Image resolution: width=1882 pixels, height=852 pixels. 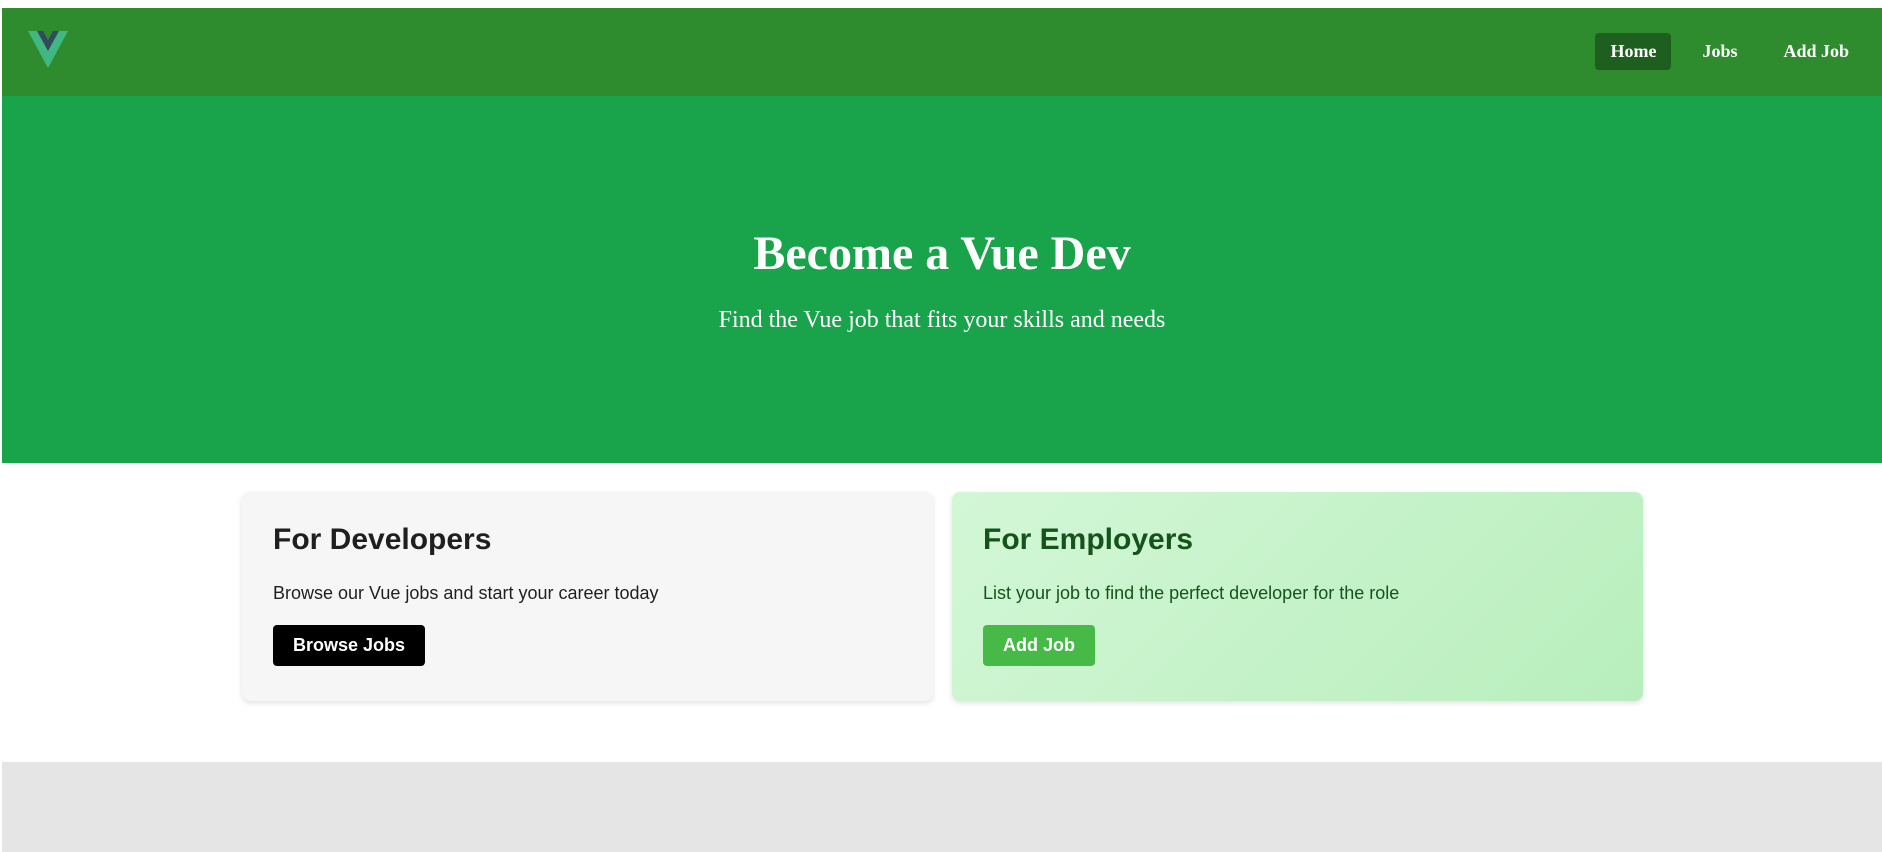 What do you see at coordinates (1719, 51) in the screenshot?
I see `nav-link-jobs: Jobs` at bounding box center [1719, 51].